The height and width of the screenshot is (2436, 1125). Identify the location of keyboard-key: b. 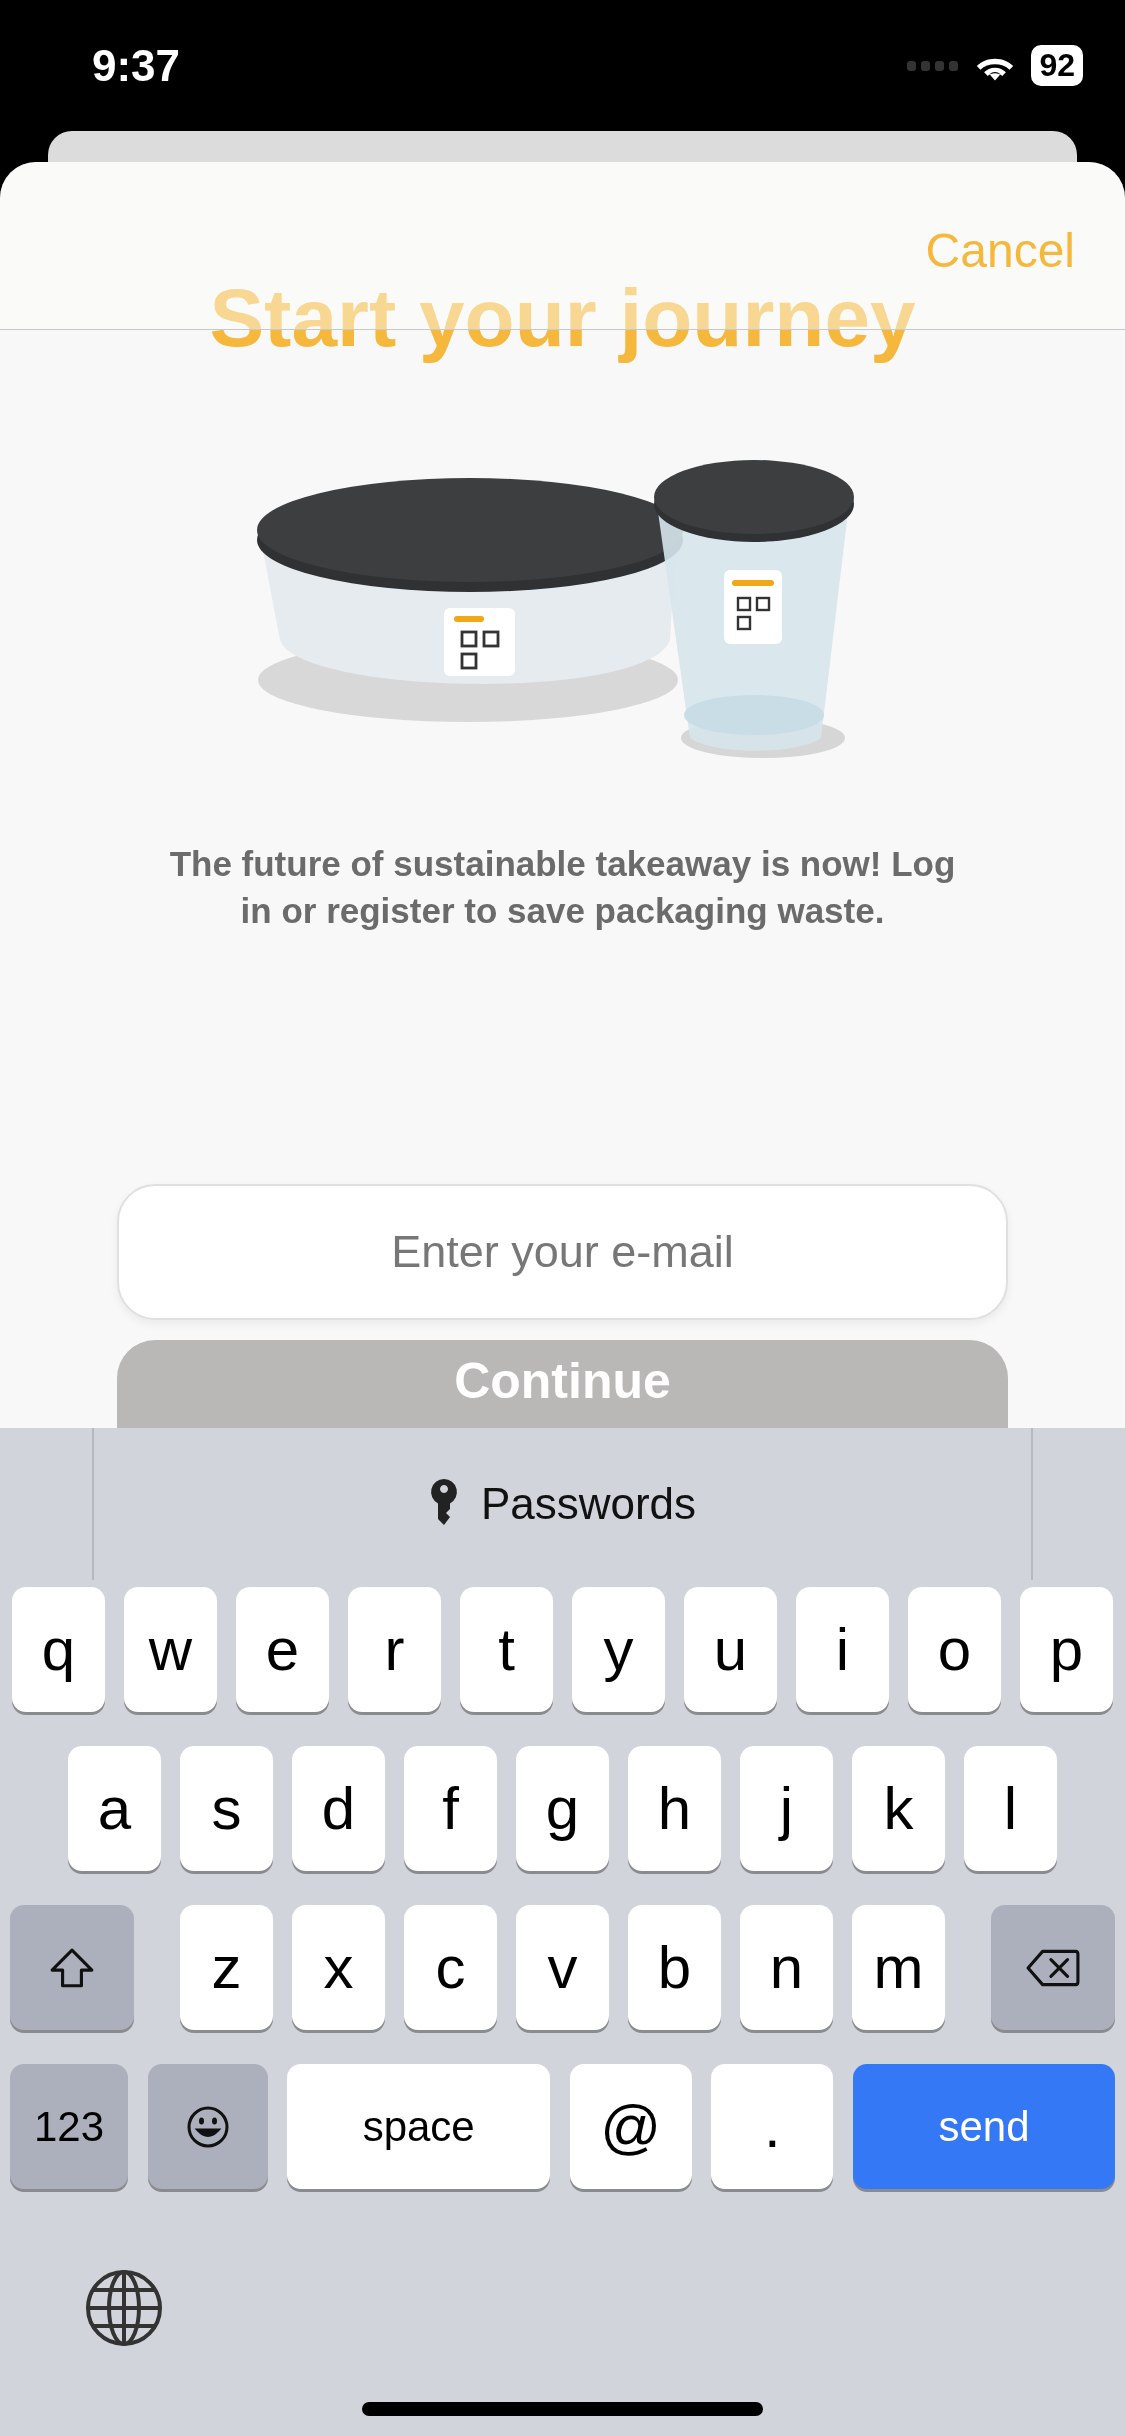
(674, 1967).